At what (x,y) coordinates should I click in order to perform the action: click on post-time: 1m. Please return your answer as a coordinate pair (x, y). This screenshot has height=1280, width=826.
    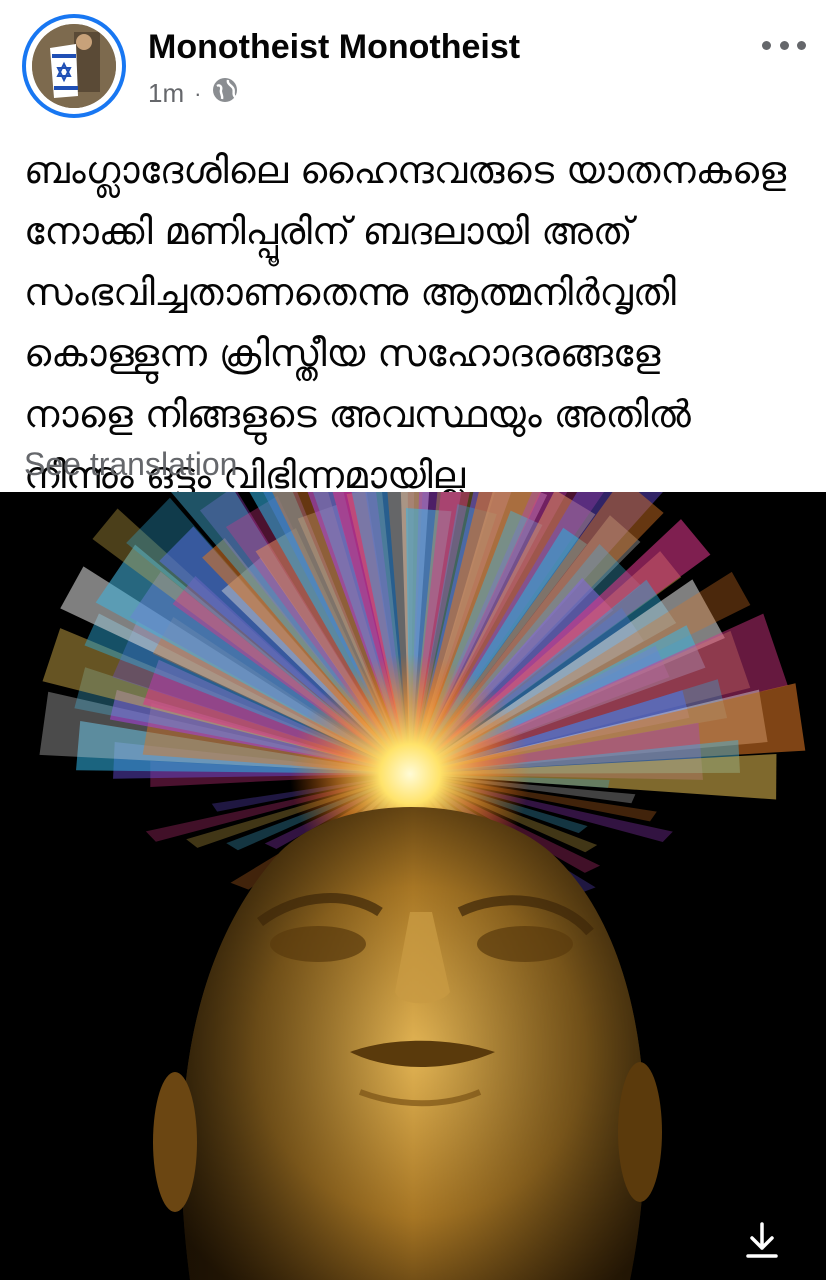
    Looking at the image, I should click on (166, 93).